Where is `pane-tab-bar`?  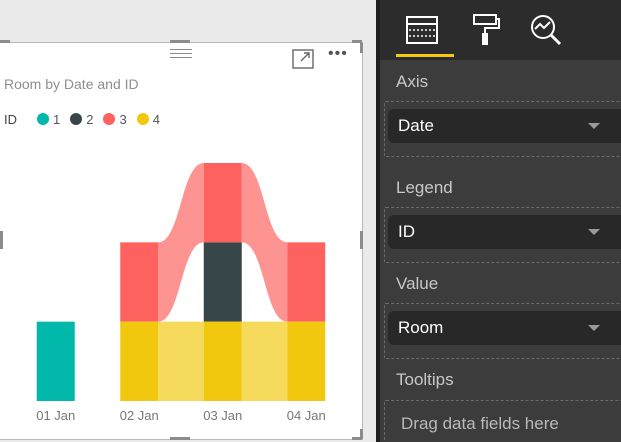
pane-tab-bar is located at coordinates (500, 30).